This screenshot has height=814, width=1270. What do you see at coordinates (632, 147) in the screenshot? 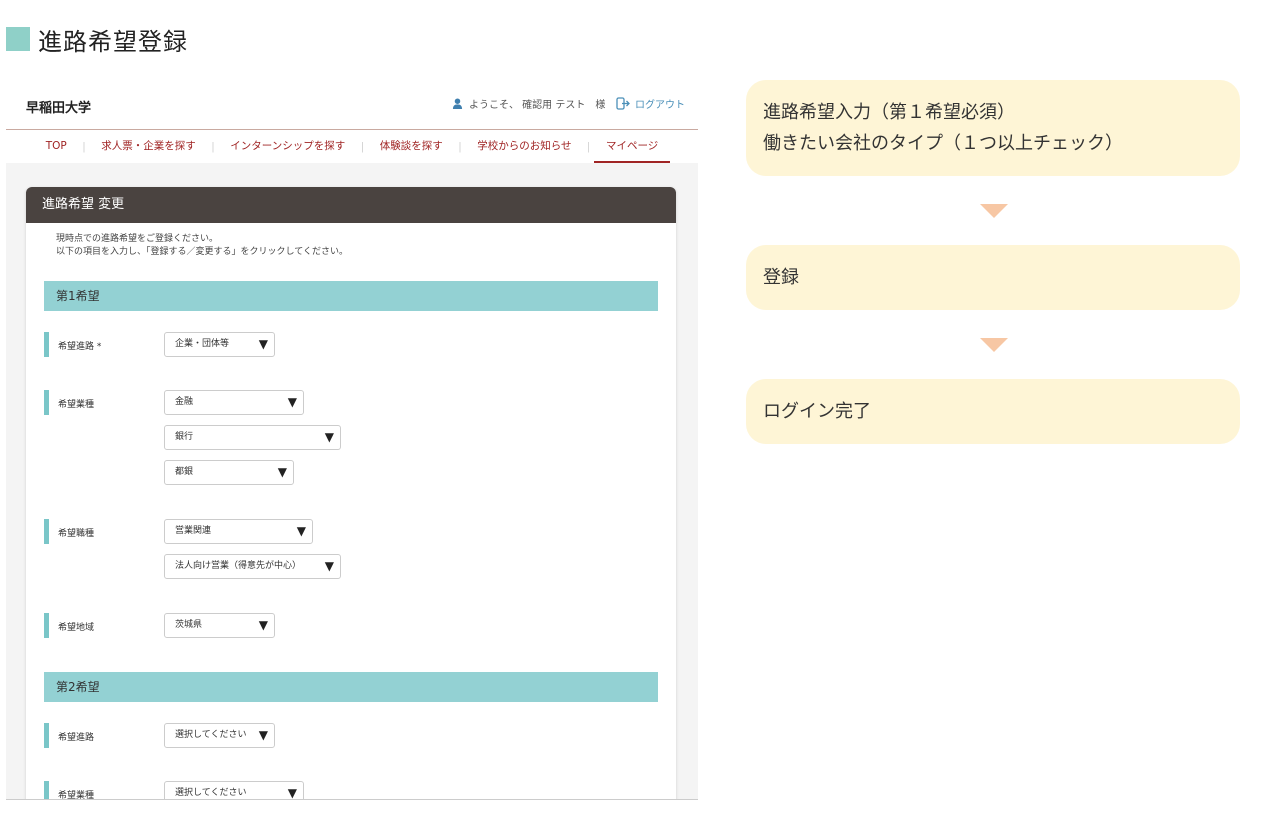
I see `nav-mypage: マイページ` at bounding box center [632, 147].